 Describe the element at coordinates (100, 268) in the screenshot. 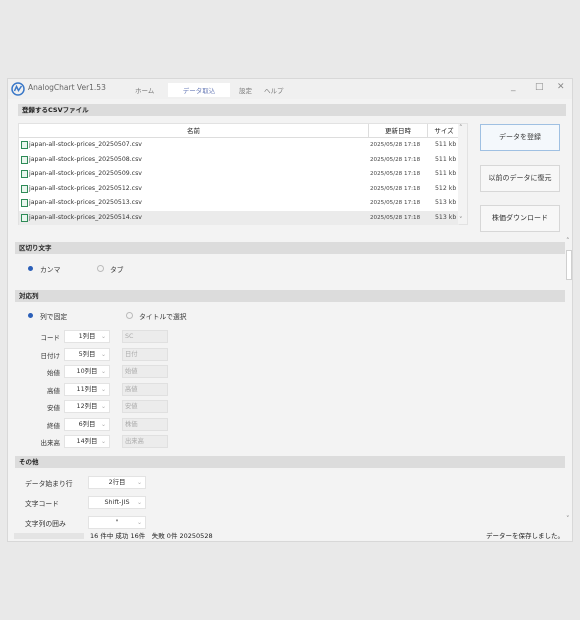

I see `tab-radio` at that location.